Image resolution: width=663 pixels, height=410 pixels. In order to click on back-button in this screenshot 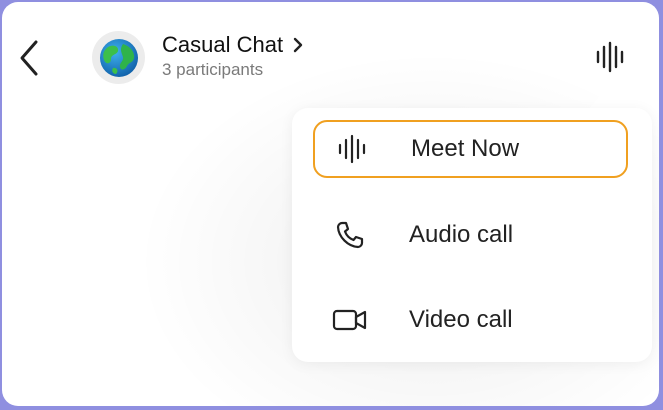, I will do `click(29, 58)`.